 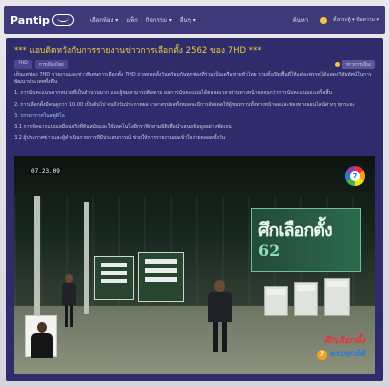 What do you see at coordinates (51, 64) in the screenshot?
I see `tag-item: การเมืองไทย` at bounding box center [51, 64].